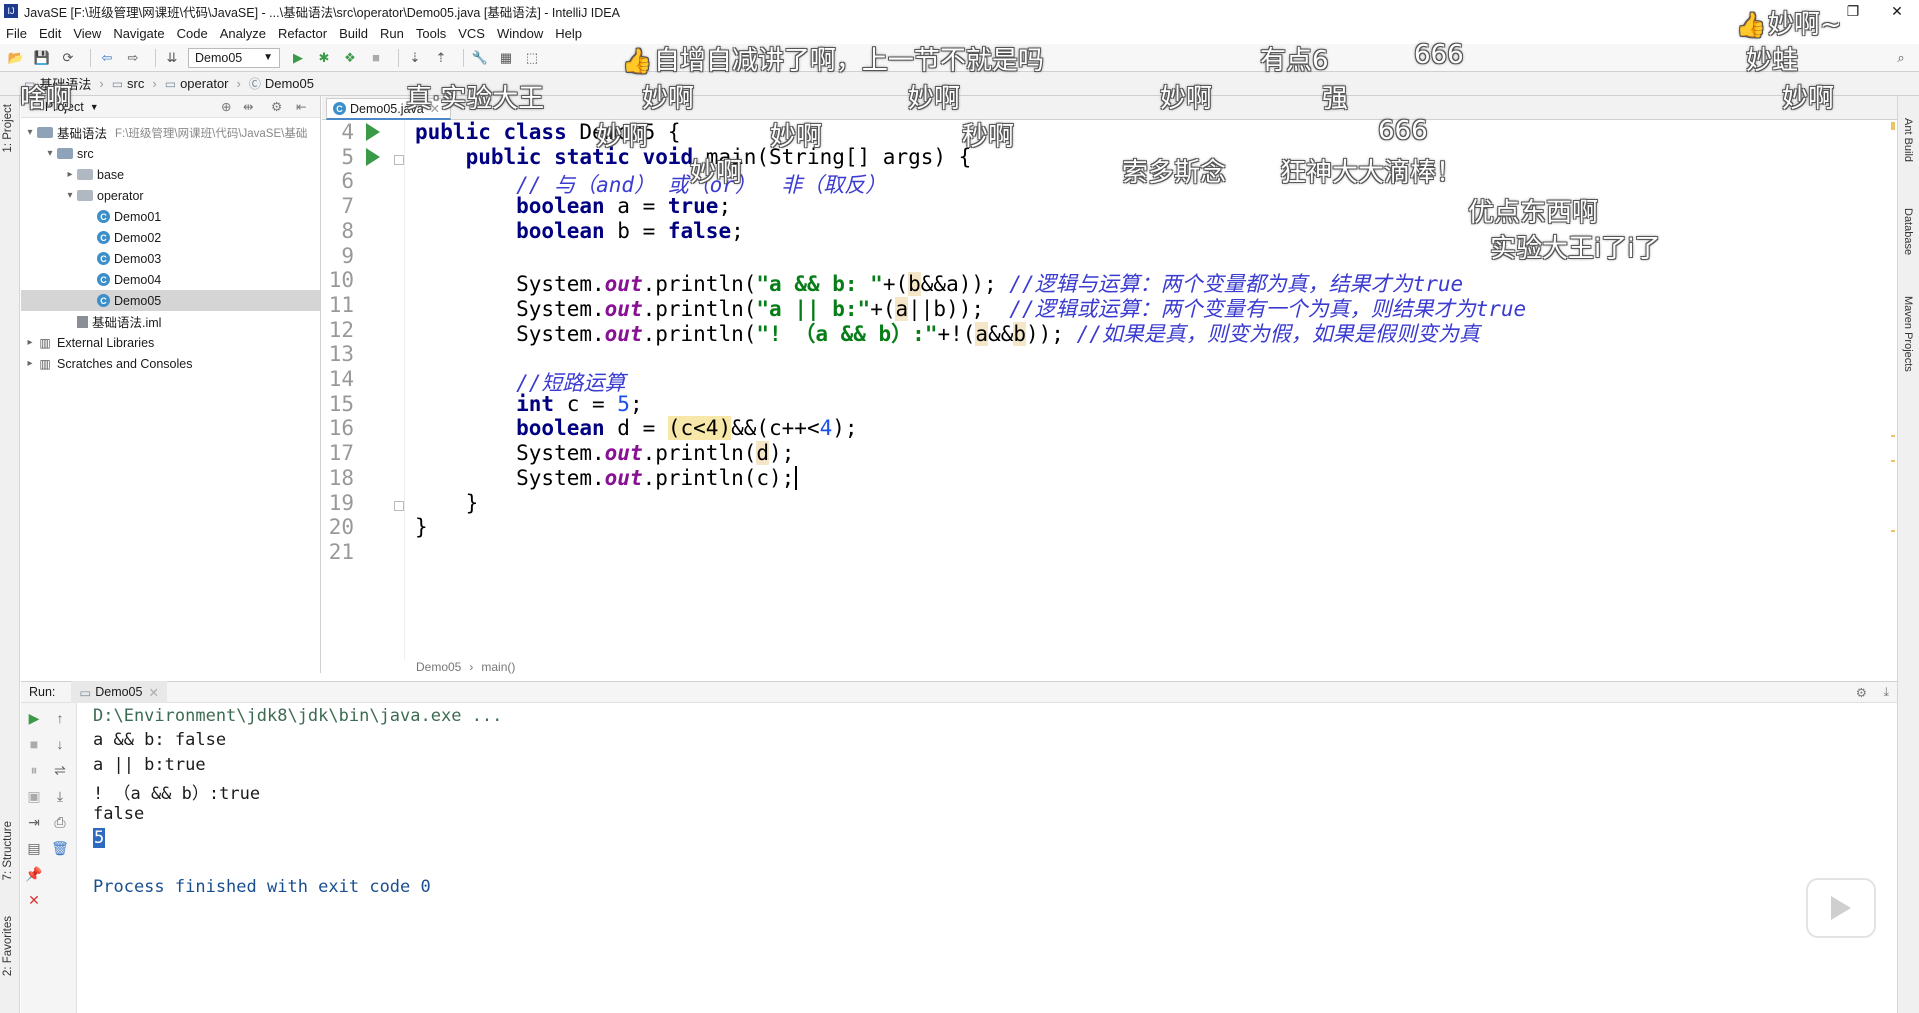 This screenshot has width=1919, height=1013. What do you see at coordinates (431, 33) in the screenshot?
I see `menu-item-tools: Tools` at bounding box center [431, 33].